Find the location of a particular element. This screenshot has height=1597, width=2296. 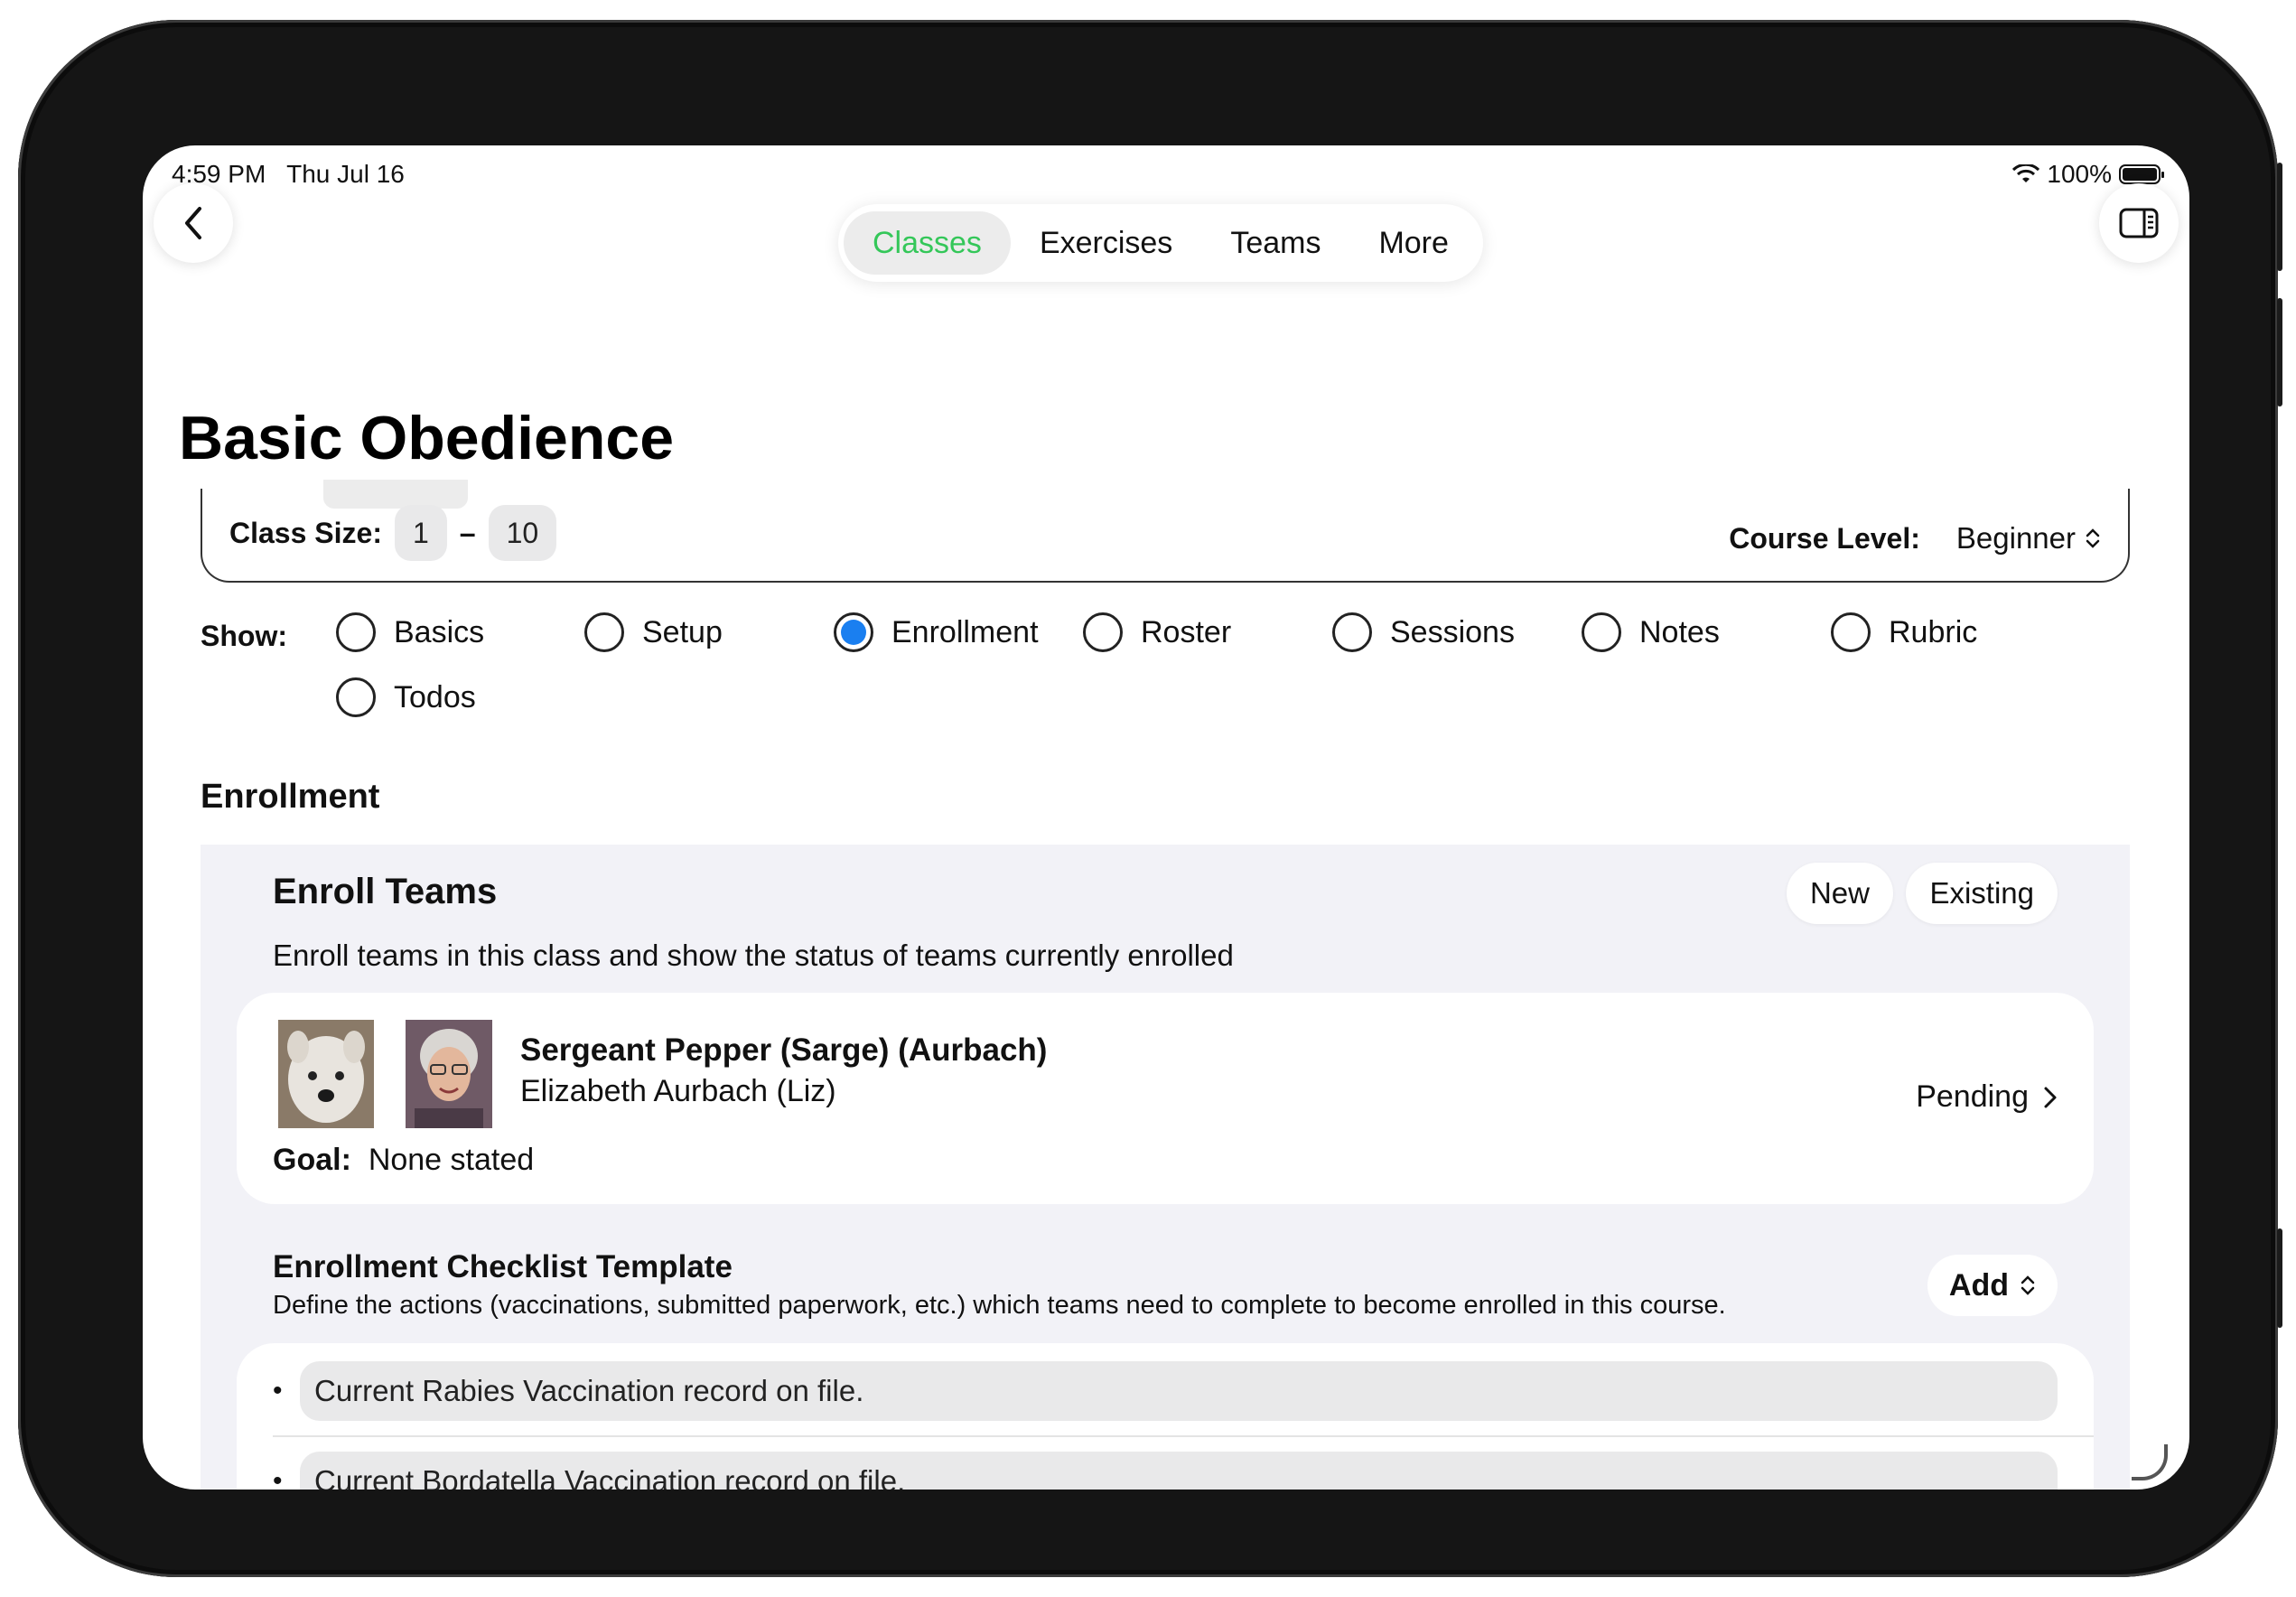

course-level-label: Course Level: is located at coordinates (1824, 538).